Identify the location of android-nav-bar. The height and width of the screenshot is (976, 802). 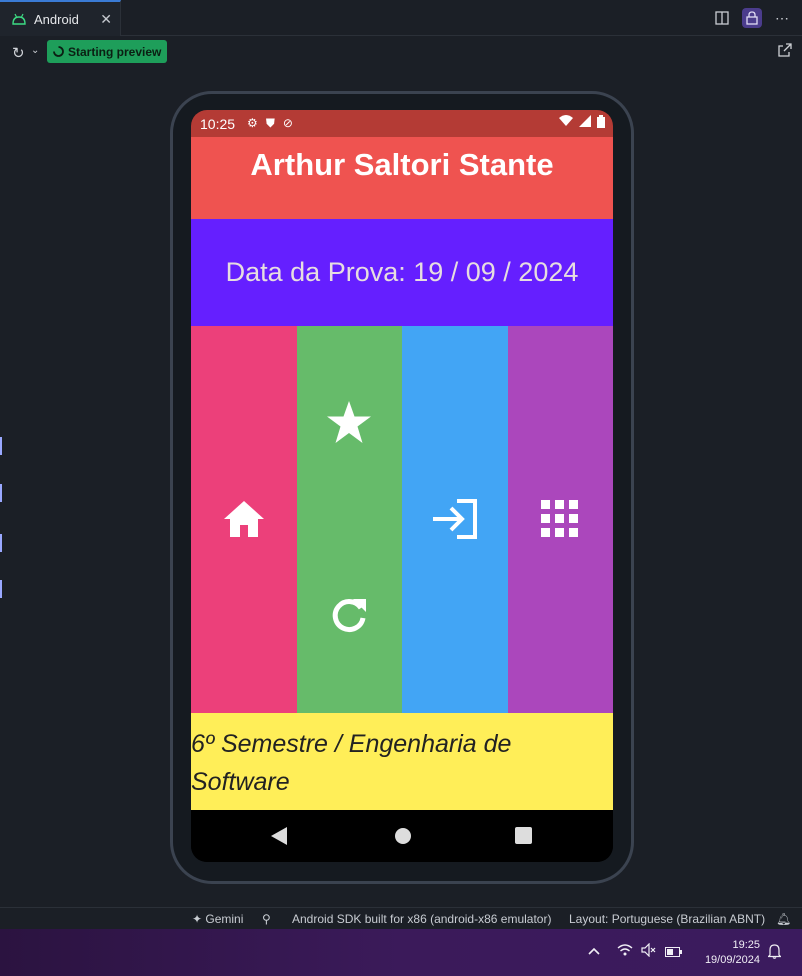
(402, 836).